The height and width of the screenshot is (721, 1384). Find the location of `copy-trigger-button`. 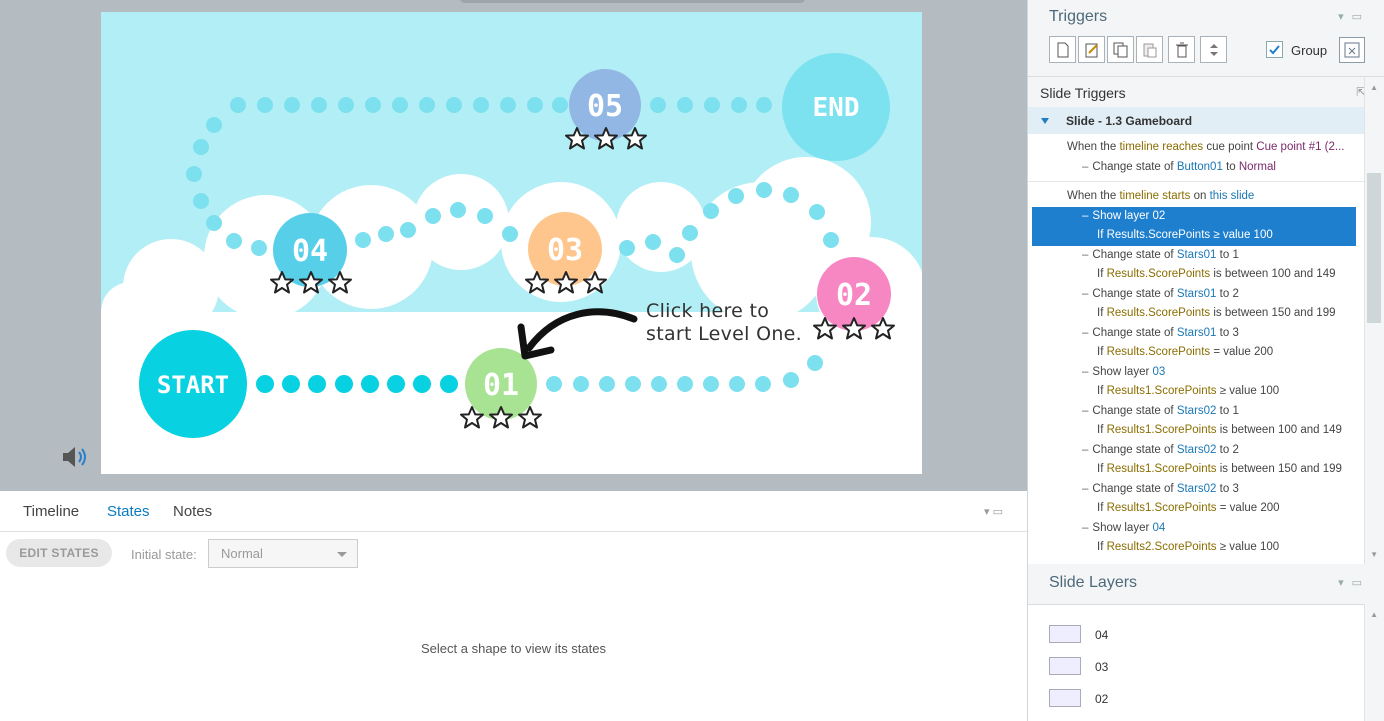

copy-trigger-button is located at coordinates (1120, 49).